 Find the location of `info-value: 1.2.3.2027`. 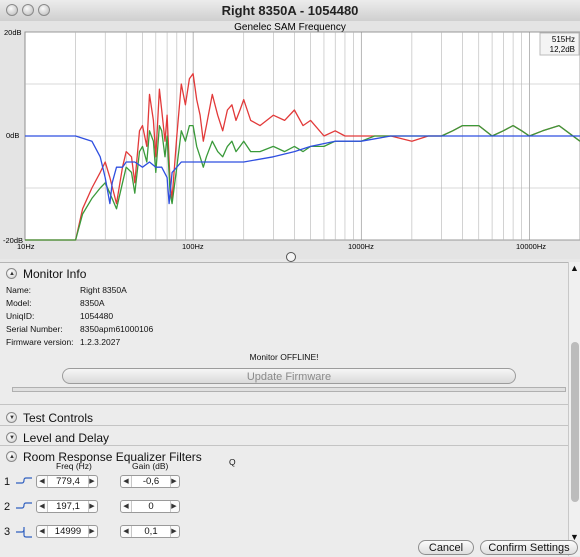

info-value: 1.2.3.2027 is located at coordinates (100, 342).